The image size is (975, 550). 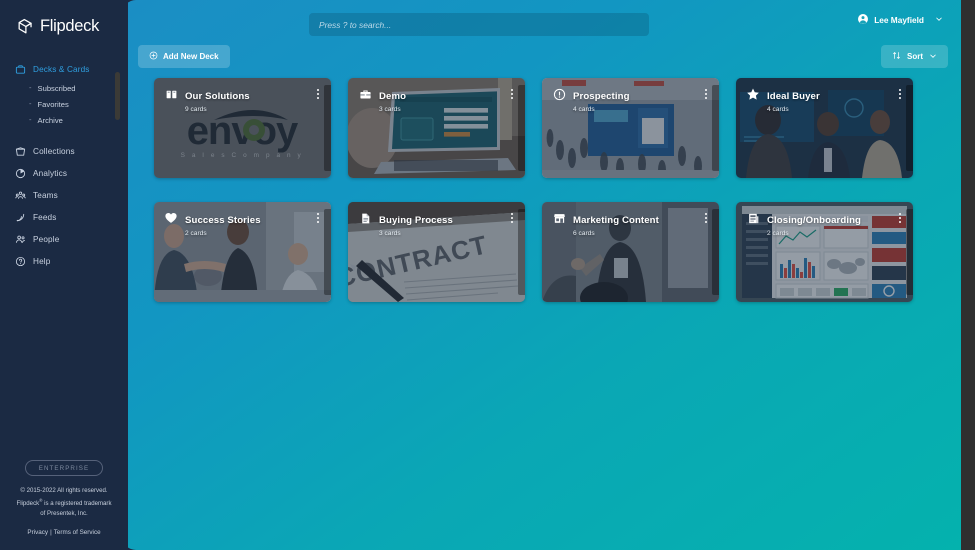 What do you see at coordinates (217, 96) in the screenshot?
I see `deck-title: Our Solutions` at bounding box center [217, 96].